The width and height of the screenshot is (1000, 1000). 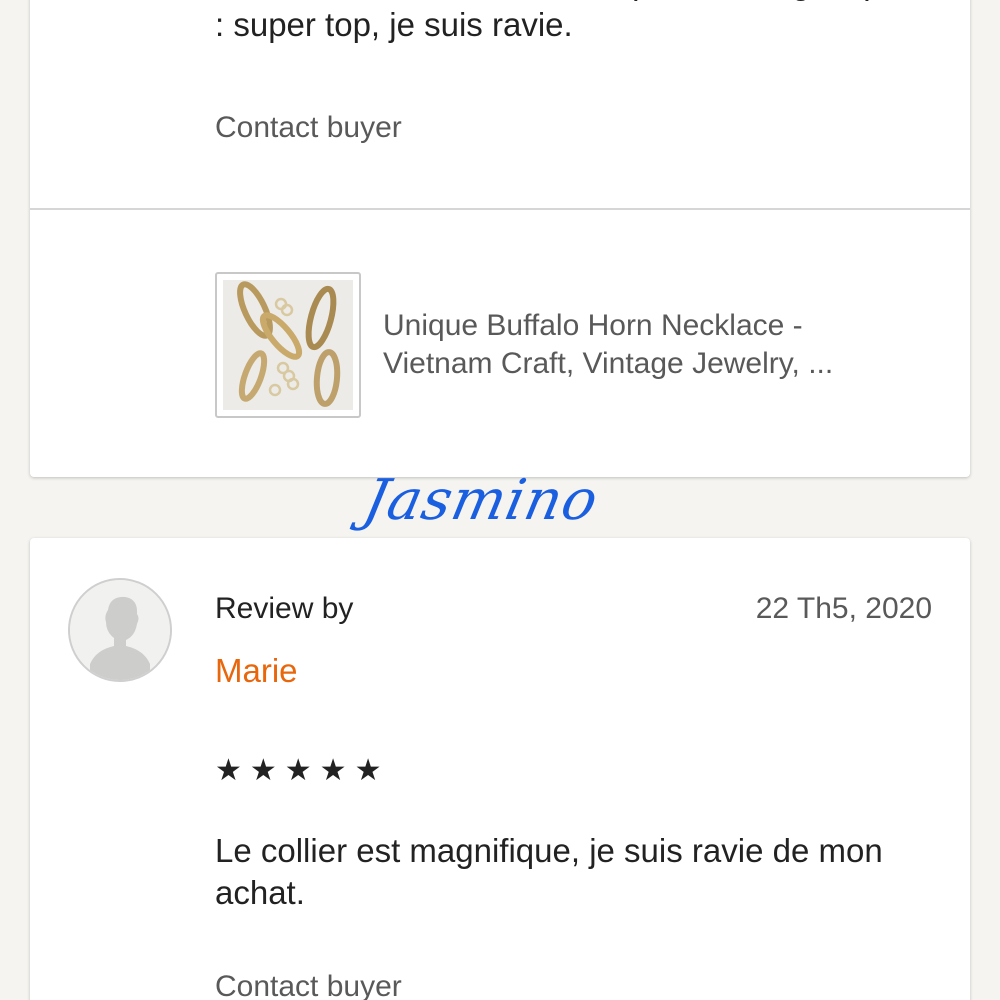 What do you see at coordinates (481, 500) in the screenshot?
I see `watermark-signature: Jasmino` at bounding box center [481, 500].